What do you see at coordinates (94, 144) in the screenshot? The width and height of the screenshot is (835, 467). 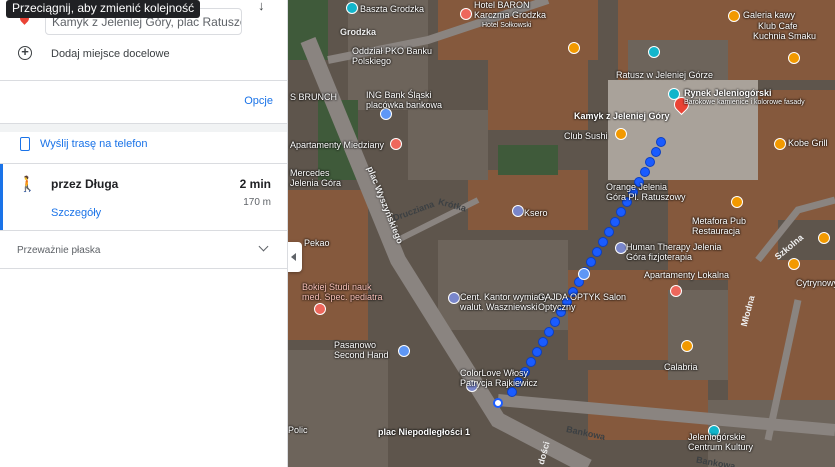 I see `send-route-label: Wyślij trasę na telefon` at bounding box center [94, 144].